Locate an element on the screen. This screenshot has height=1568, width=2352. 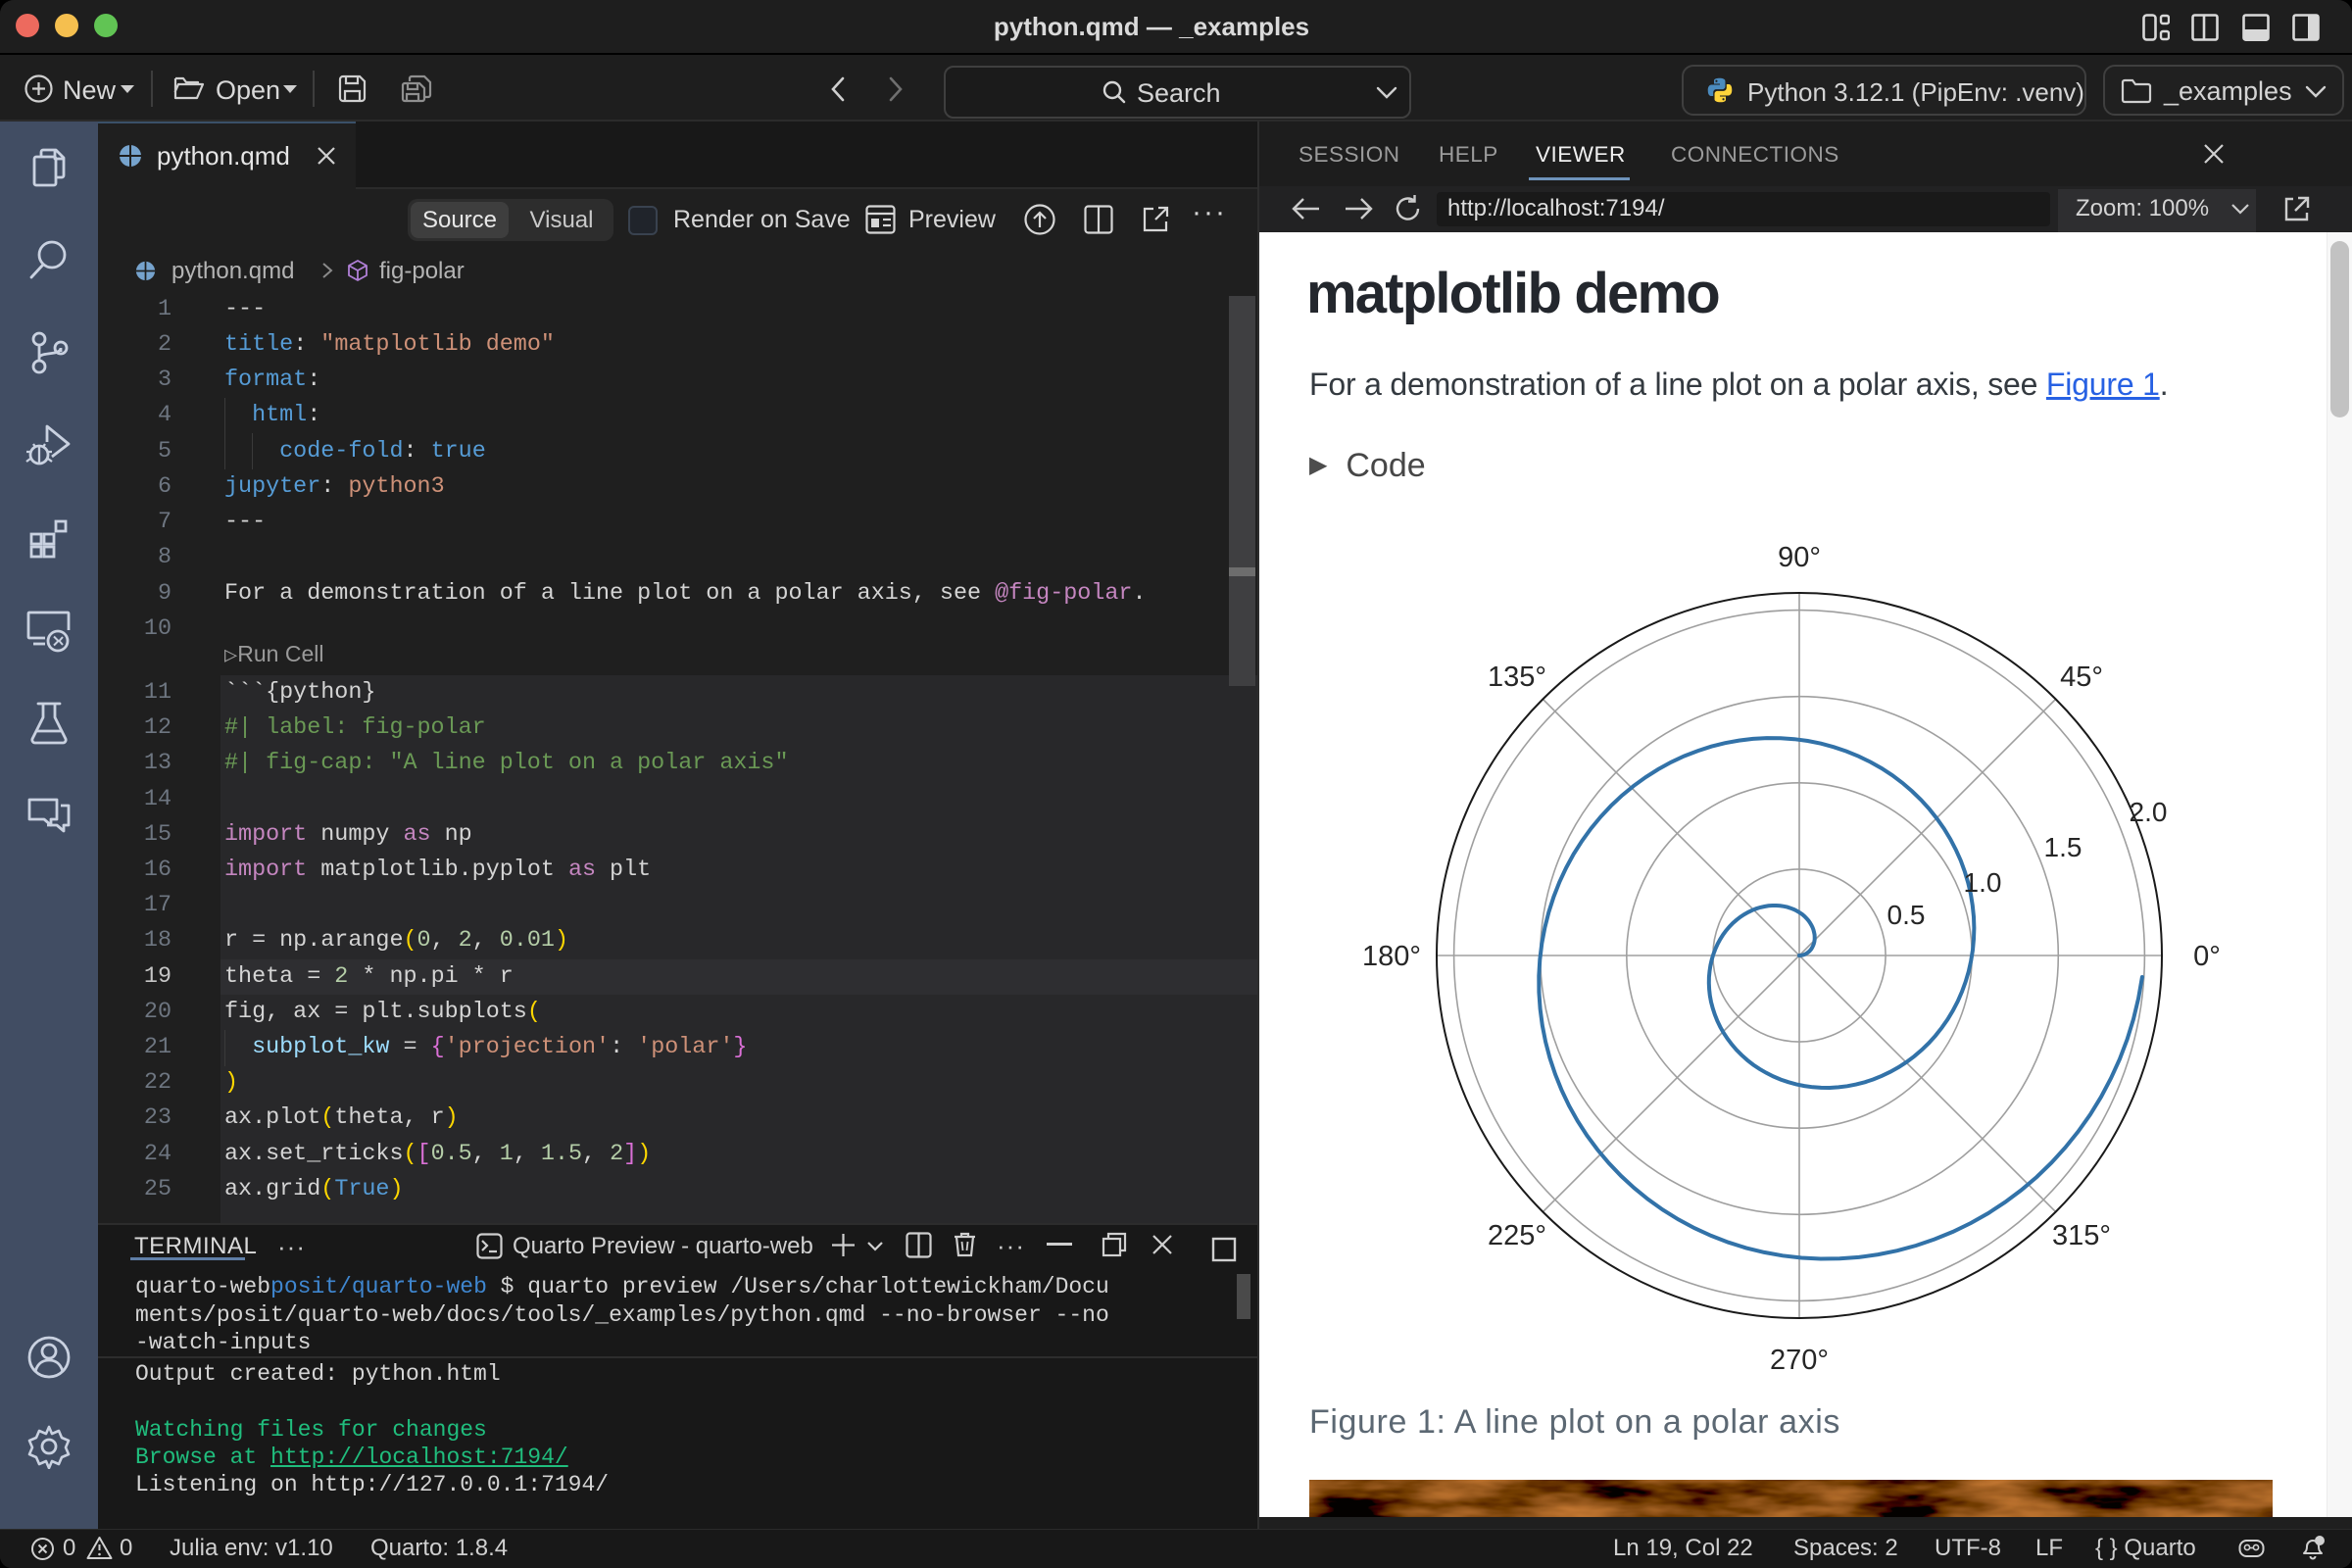
svg-text: 0.5 is located at coordinates (1906, 915).